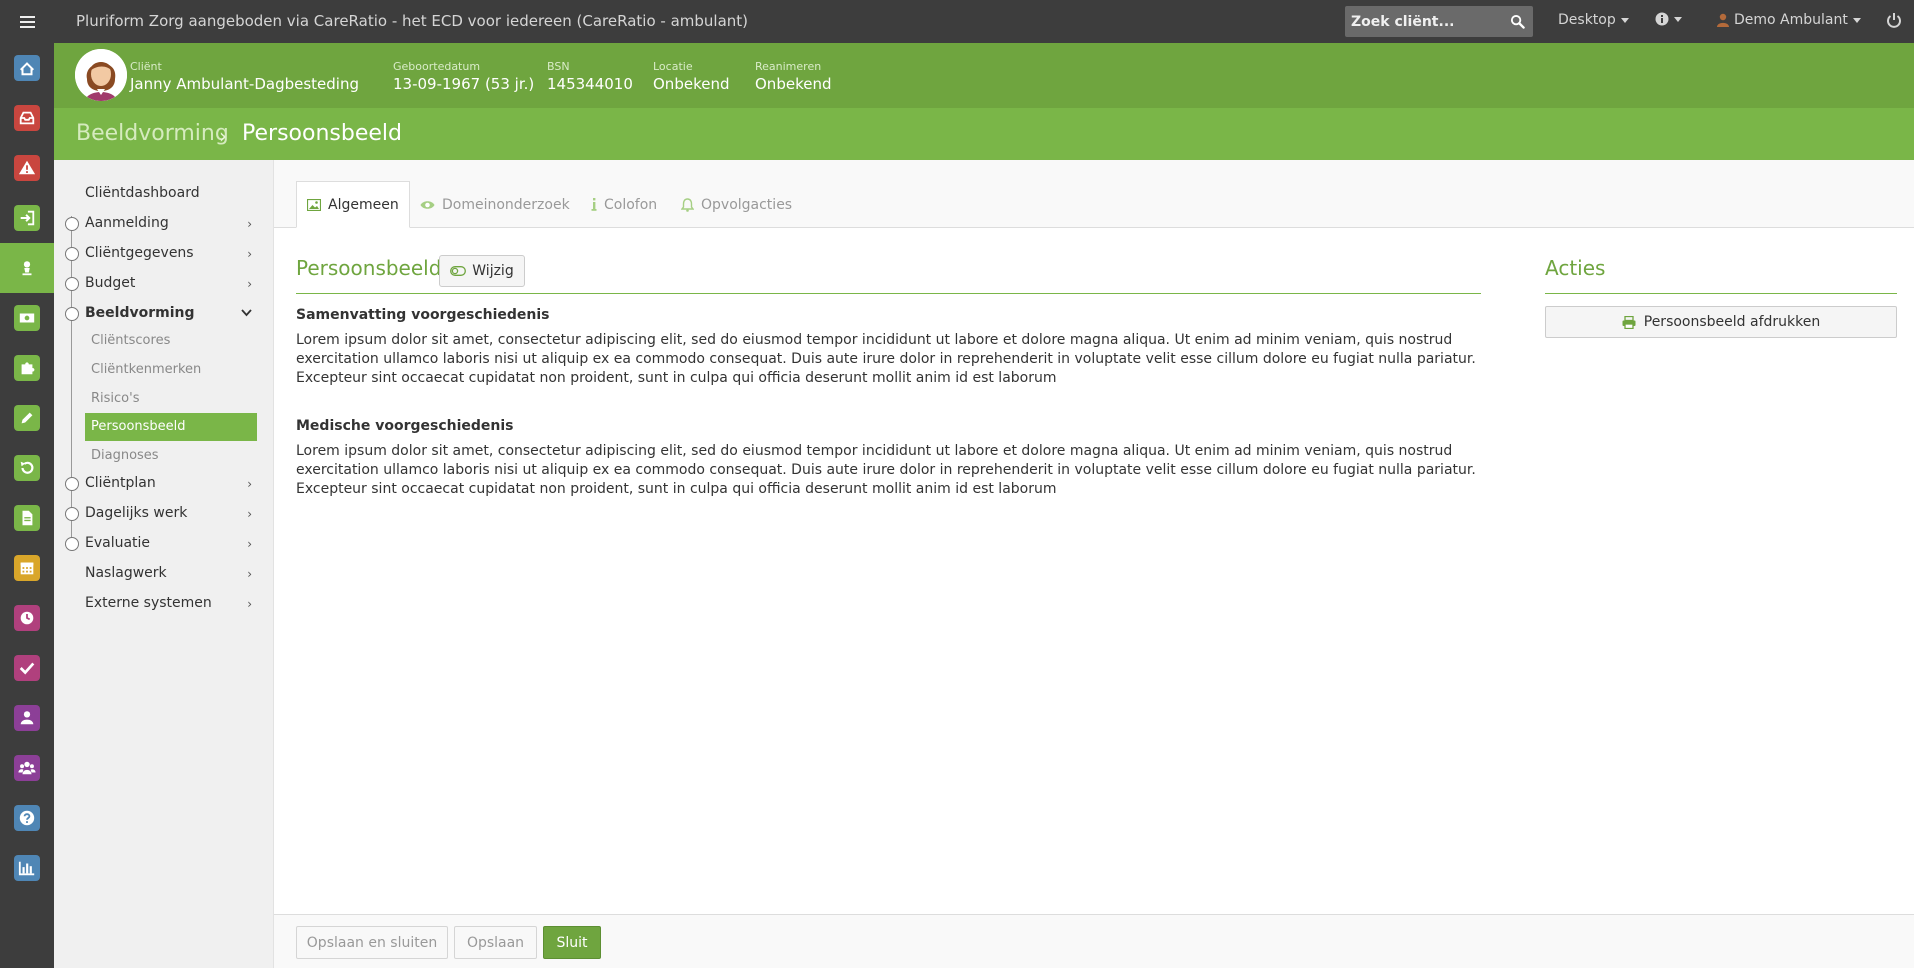 This screenshot has height=968, width=1914. What do you see at coordinates (101, 75) in the screenshot?
I see `client-avatar` at bounding box center [101, 75].